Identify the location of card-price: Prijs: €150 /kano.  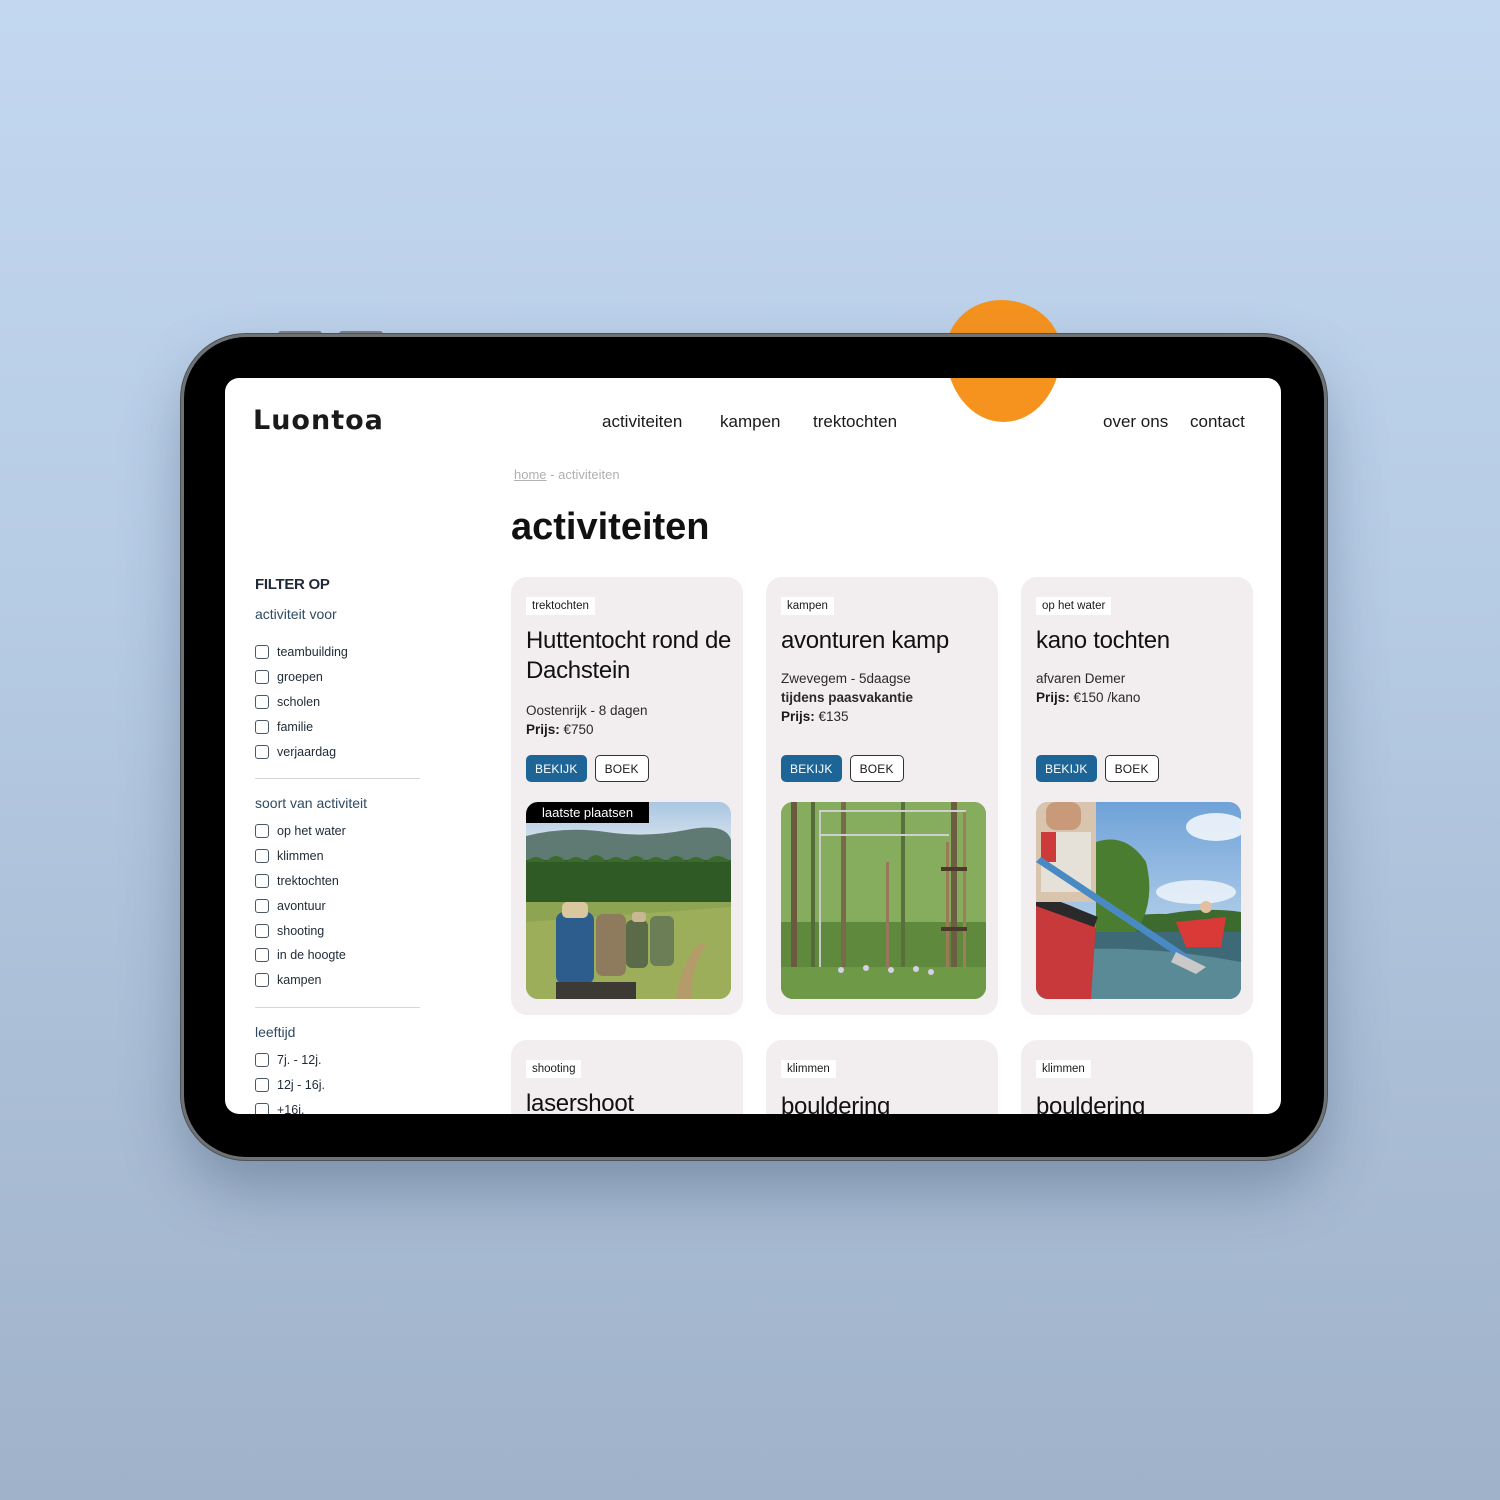
(1088, 697).